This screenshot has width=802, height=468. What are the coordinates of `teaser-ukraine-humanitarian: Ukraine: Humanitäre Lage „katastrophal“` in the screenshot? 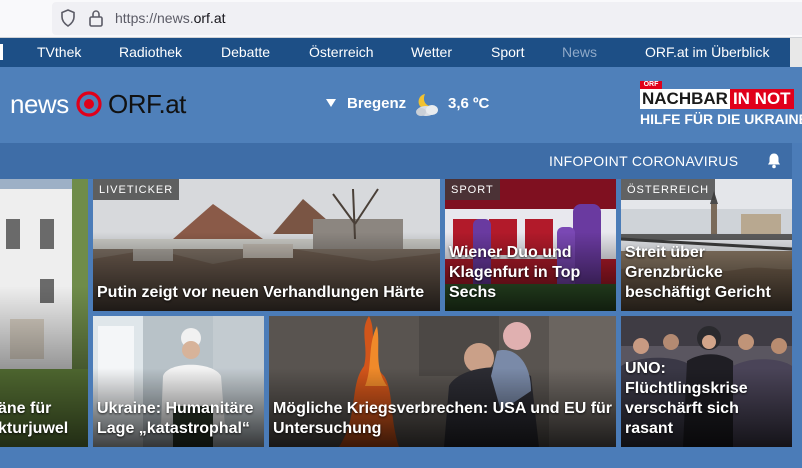 It's located at (178, 381).